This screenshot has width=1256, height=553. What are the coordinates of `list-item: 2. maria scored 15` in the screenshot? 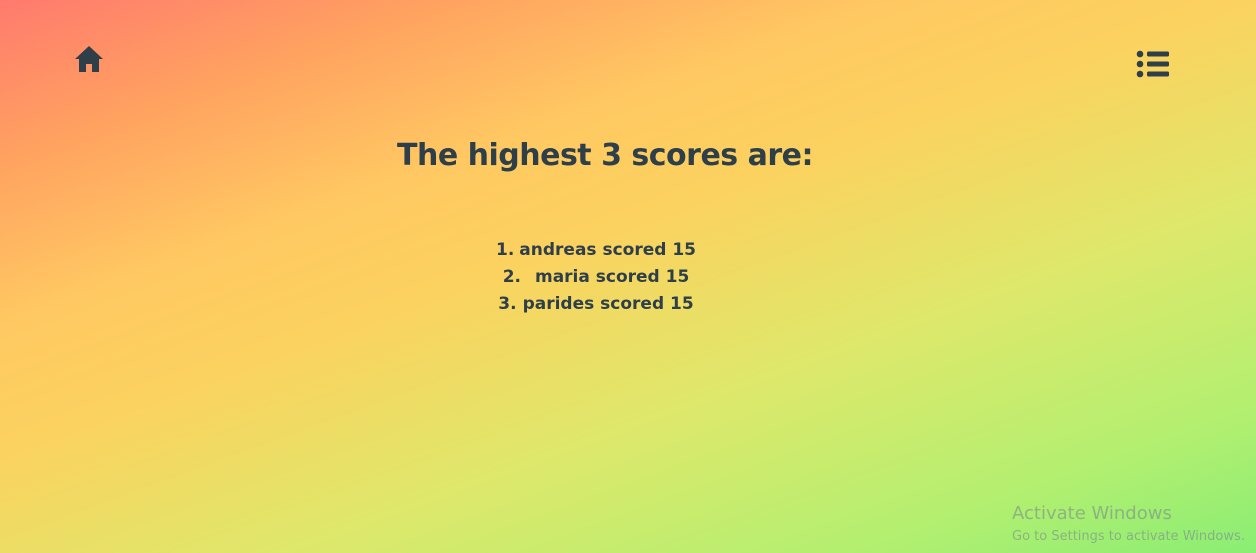 It's located at (596, 277).